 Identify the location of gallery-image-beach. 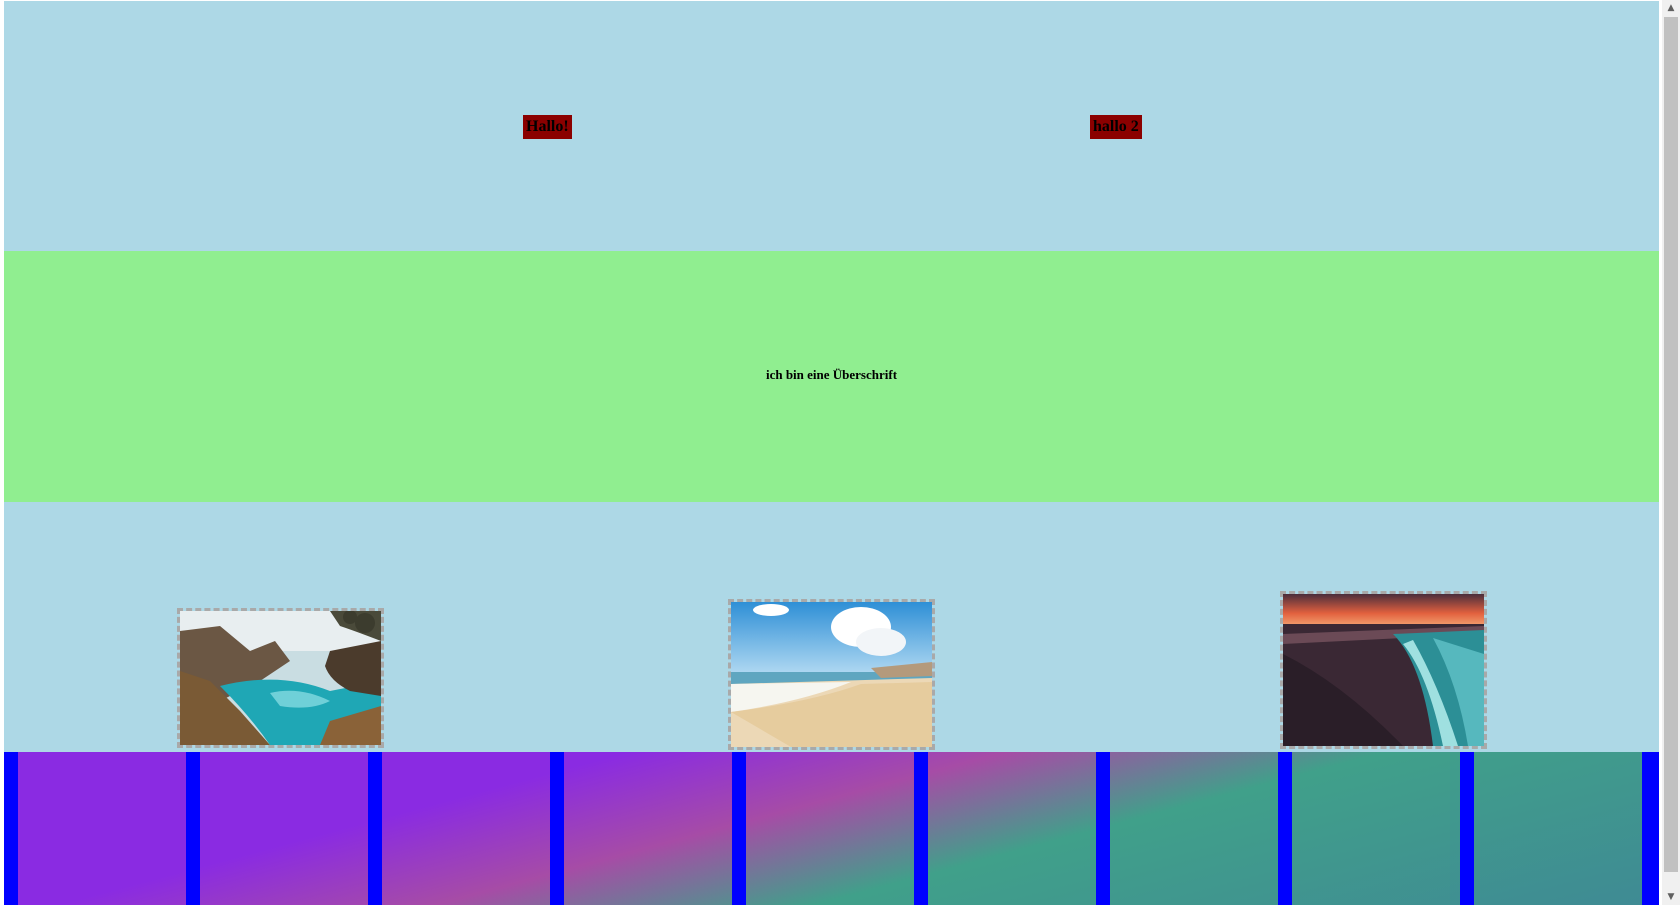
(831, 674).